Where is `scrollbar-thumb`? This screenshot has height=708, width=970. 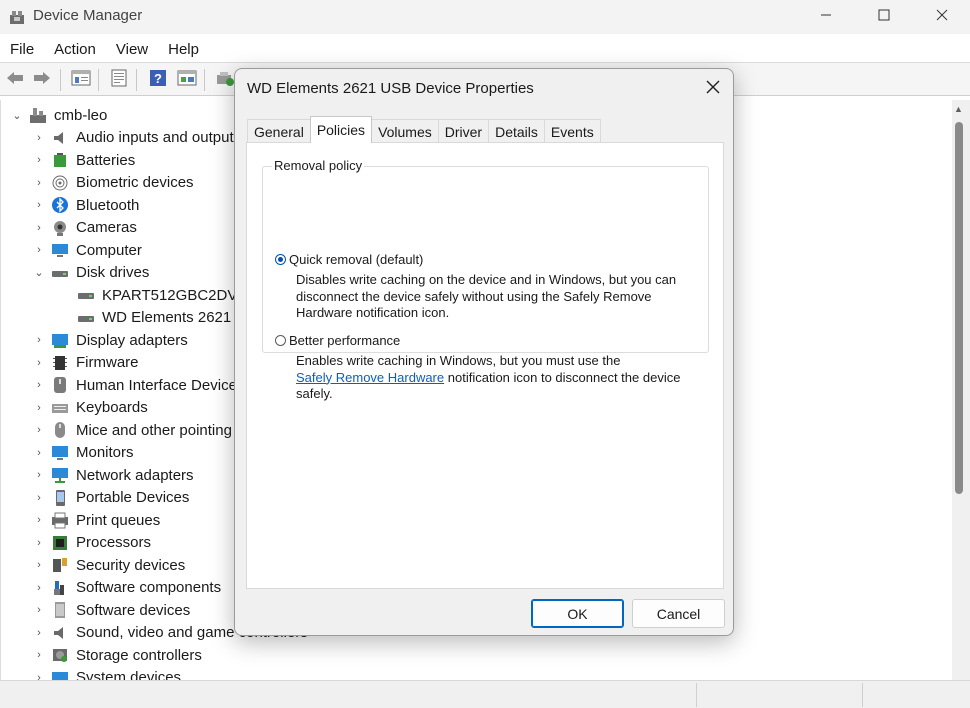 scrollbar-thumb is located at coordinates (959, 308).